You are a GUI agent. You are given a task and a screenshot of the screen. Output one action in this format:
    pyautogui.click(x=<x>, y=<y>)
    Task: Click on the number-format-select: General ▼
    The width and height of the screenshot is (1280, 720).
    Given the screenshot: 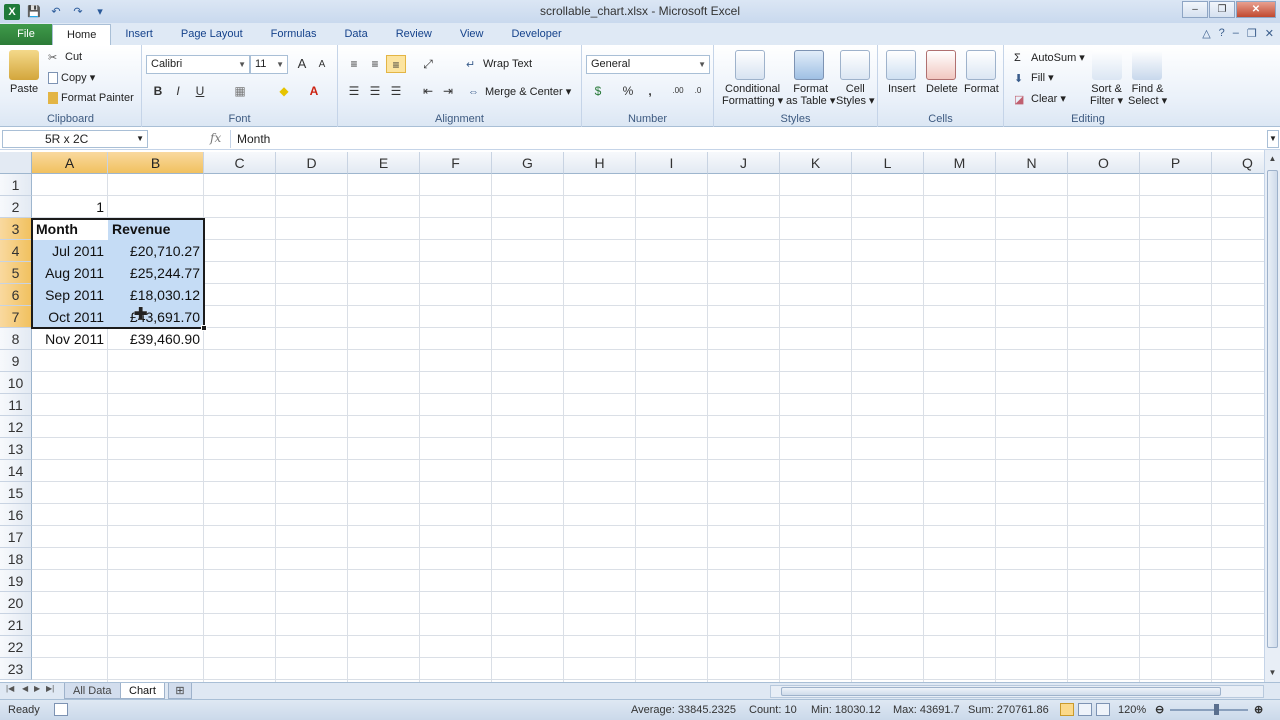 What is the action you would take?
    pyautogui.click(x=648, y=64)
    